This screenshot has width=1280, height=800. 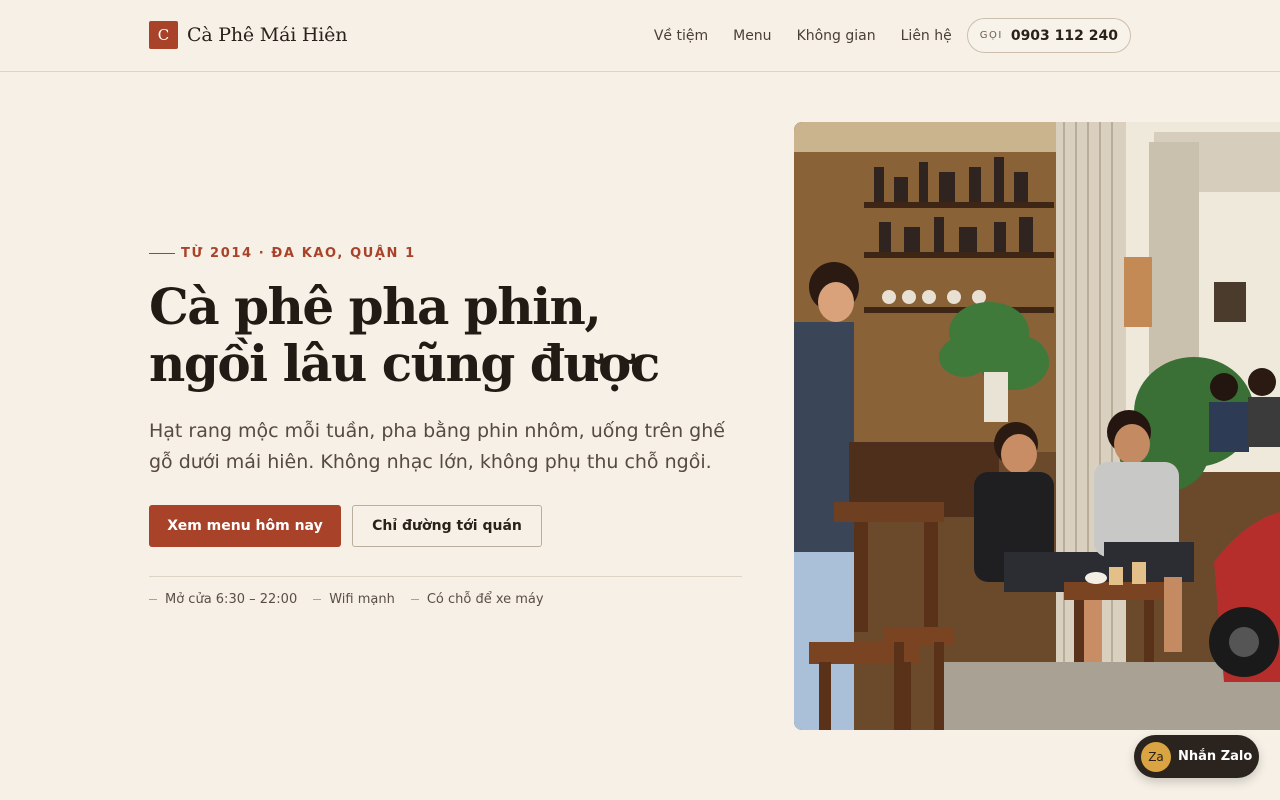 I want to click on zalo-label: Nhắn Zalo, so click(x=1215, y=756).